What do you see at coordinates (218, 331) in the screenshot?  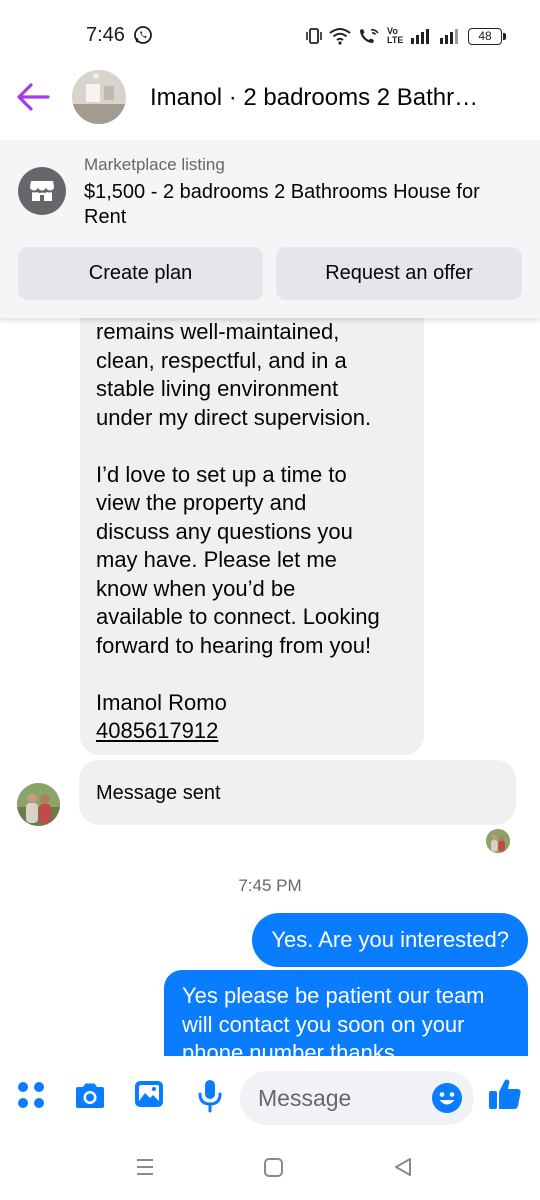 I see `incoming-line: remains well-maintained,` at bounding box center [218, 331].